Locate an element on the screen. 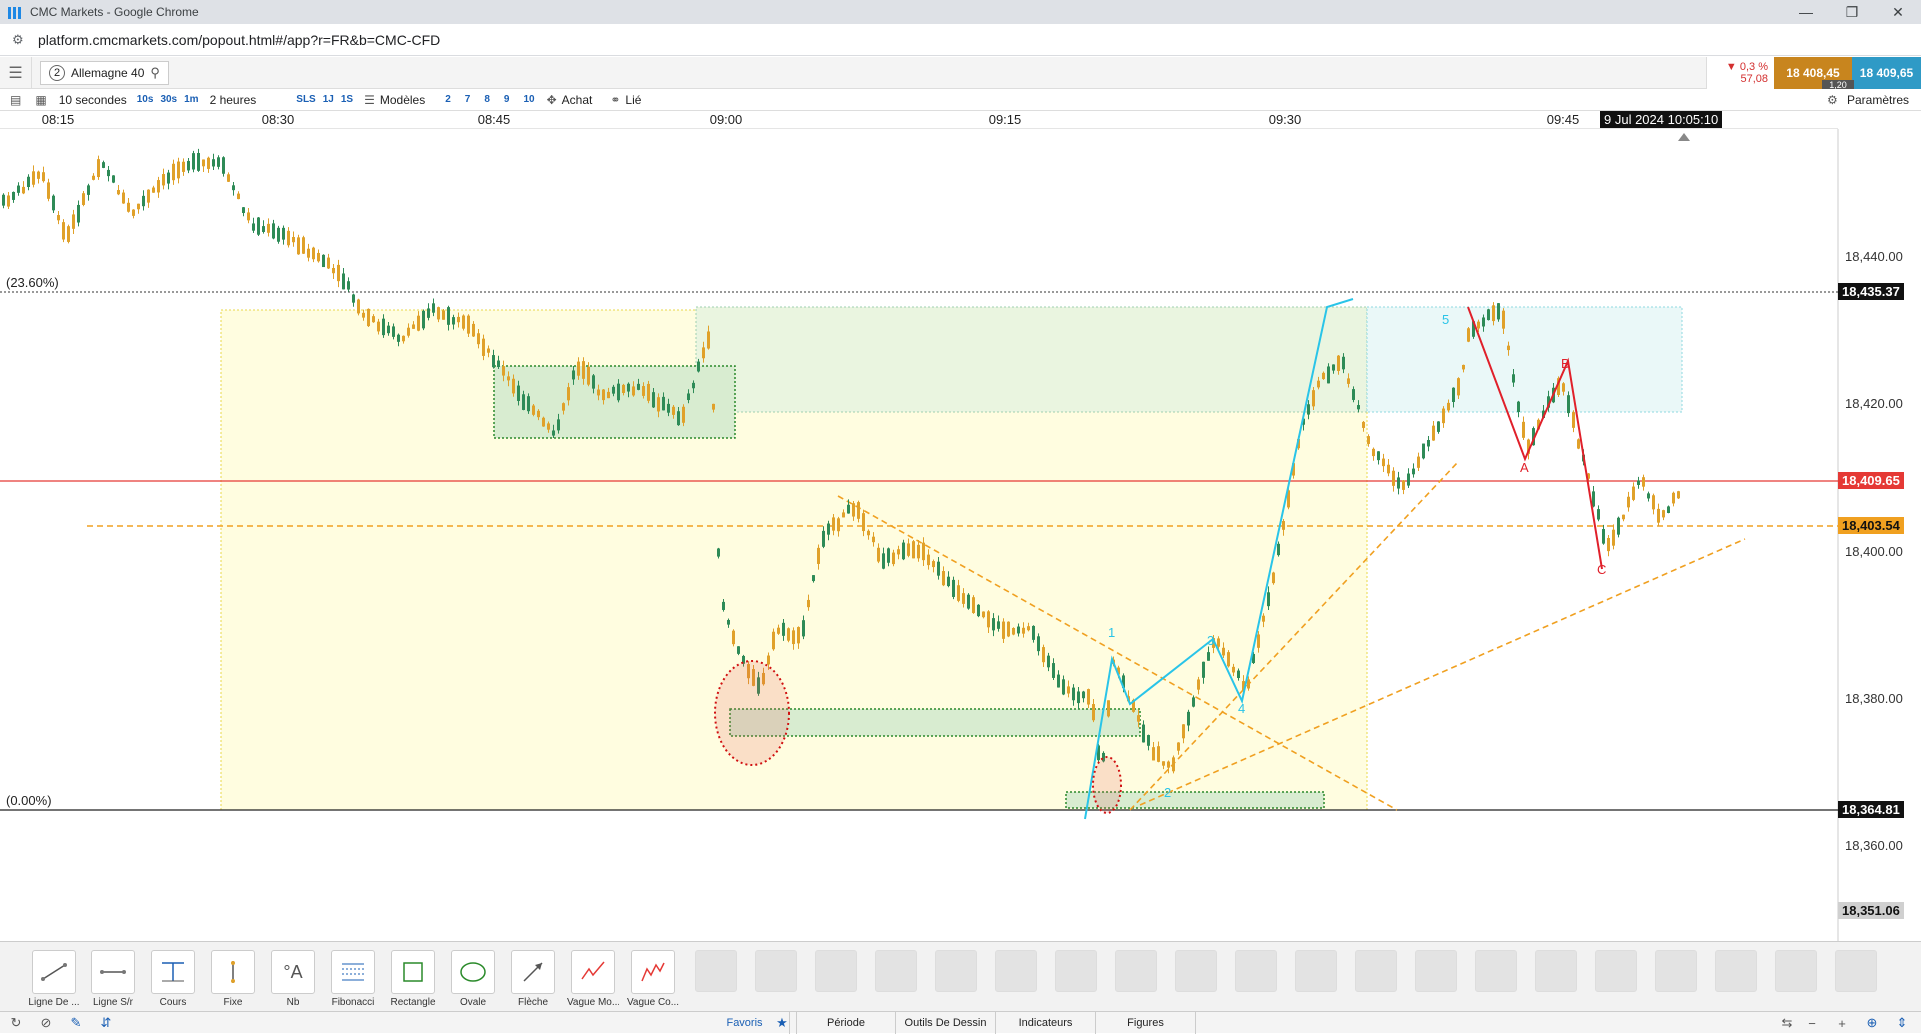 This screenshot has height=1034, width=1921. crosshair-icon: ⊕ is located at coordinates (1872, 1023).